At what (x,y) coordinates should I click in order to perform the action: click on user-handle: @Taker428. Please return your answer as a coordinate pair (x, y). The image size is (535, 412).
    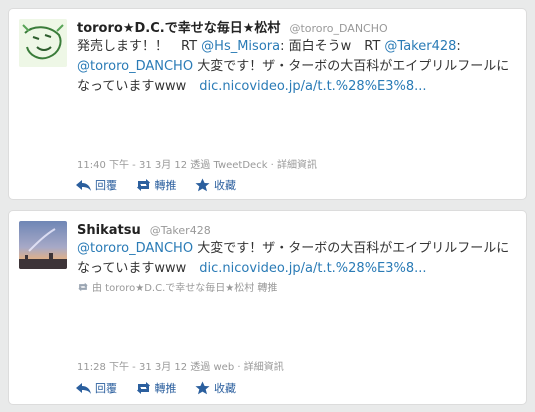
    Looking at the image, I should click on (180, 230).